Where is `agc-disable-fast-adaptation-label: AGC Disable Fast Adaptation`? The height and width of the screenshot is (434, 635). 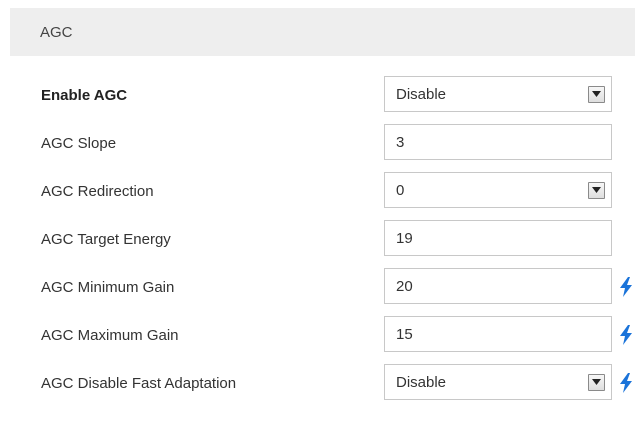 agc-disable-fast-adaptation-label: AGC Disable Fast Adaptation is located at coordinates (139, 383).